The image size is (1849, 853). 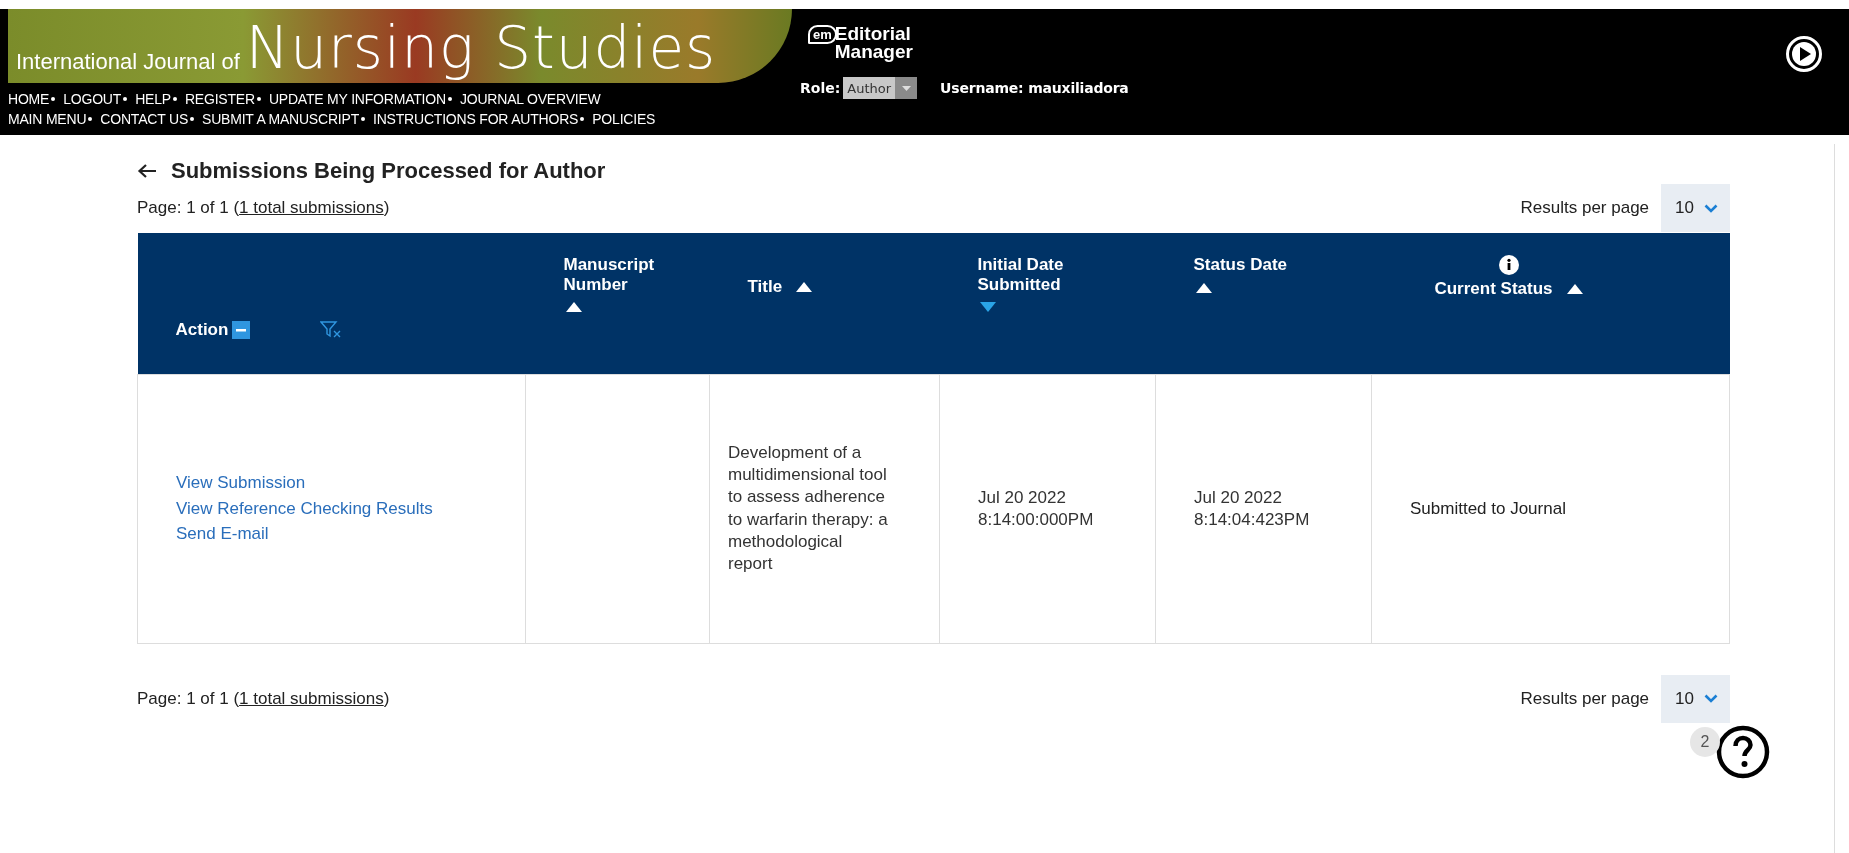 I want to click on nav-link: UPDATE MY INFORMATION, so click(x=357, y=99).